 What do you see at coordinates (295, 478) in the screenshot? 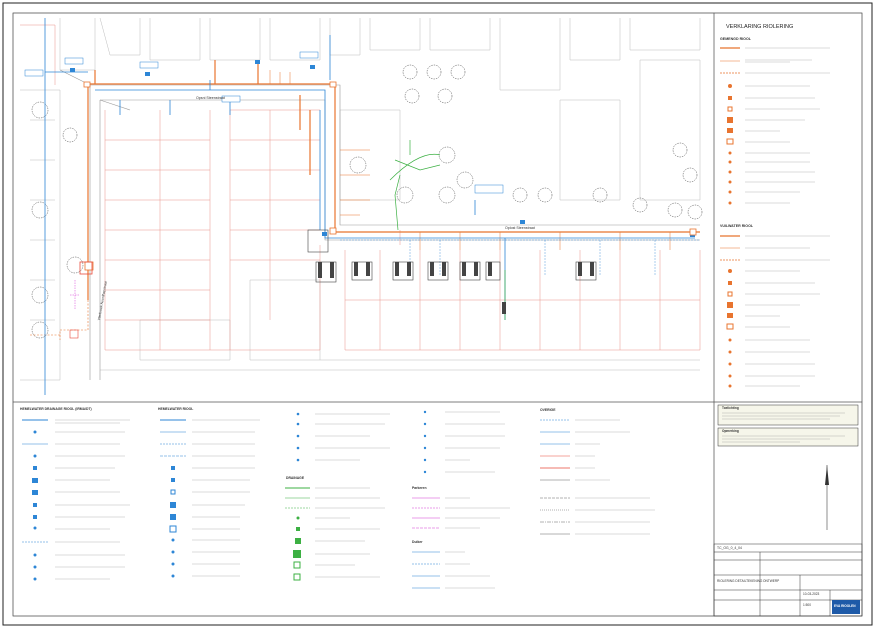
I see `legend-col3-title: DRAINAGE` at bounding box center [295, 478].